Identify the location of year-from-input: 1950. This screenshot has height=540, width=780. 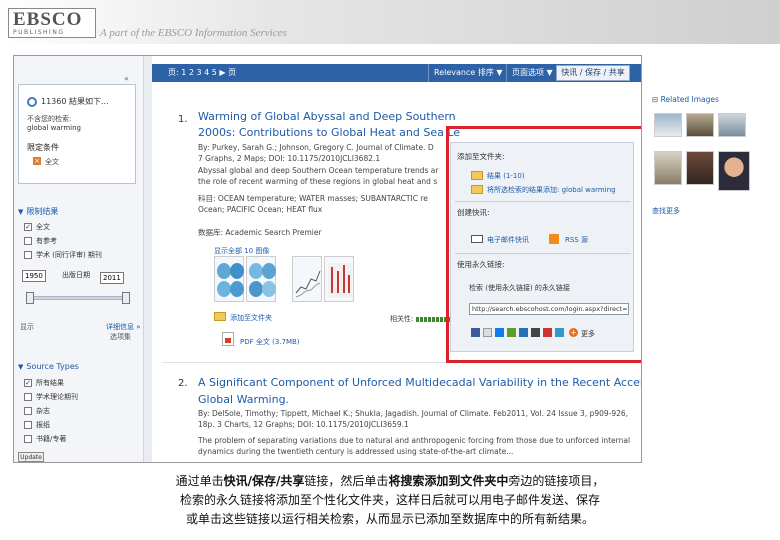
(34, 276).